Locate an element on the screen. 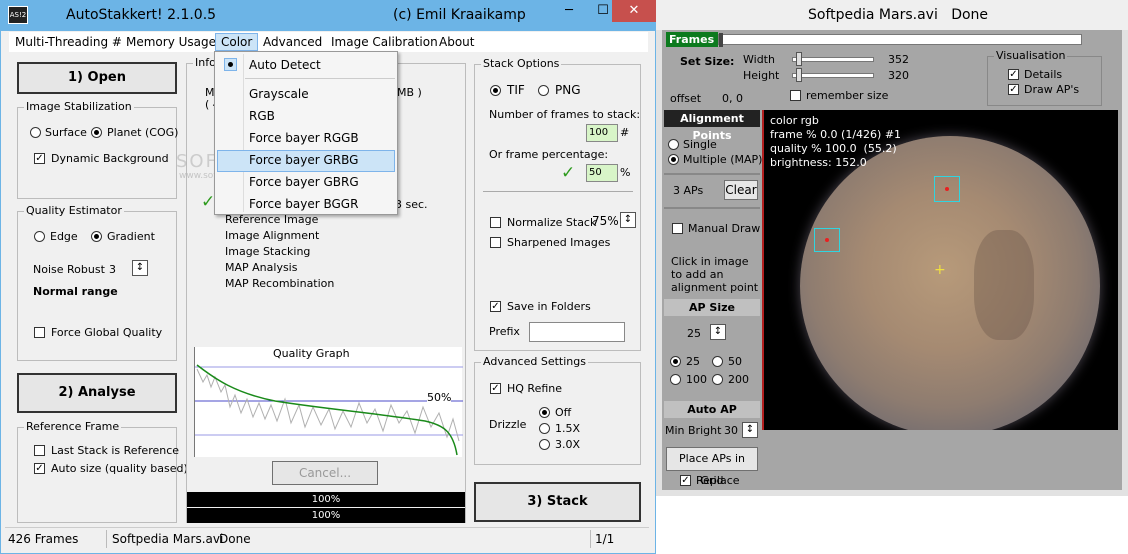 This screenshot has width=1128, height=554. status-divider is located at coordinates (106, 539).